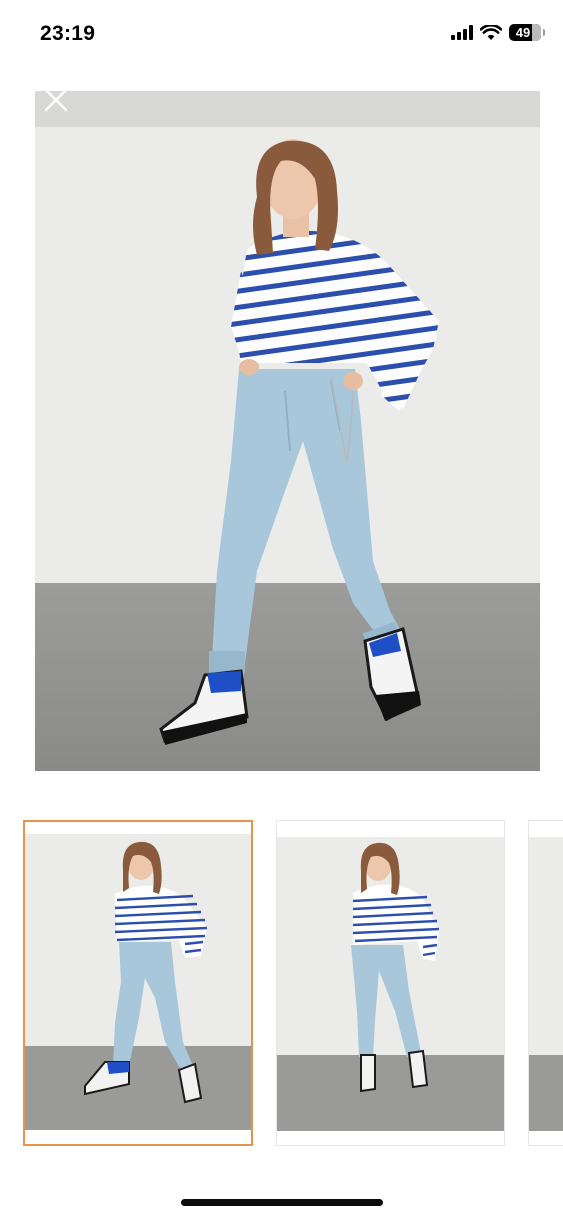 Image resolution: width=563 pixels, height=1219 pixels. What do you see at coordinates (281, 35) in the screenshot?
I see `status-bar: 23:19 49` at bounding box center [281, 35].